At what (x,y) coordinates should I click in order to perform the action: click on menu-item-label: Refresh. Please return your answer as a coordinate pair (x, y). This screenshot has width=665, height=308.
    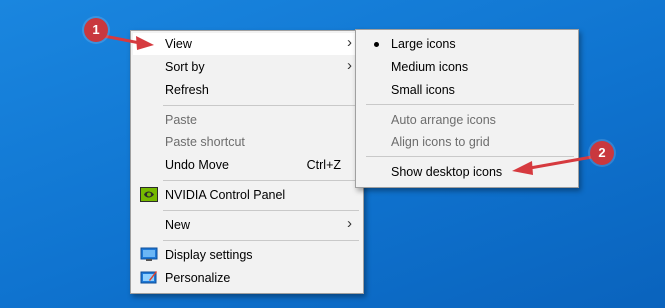
    Looking at the image, I should click on (187, 90).